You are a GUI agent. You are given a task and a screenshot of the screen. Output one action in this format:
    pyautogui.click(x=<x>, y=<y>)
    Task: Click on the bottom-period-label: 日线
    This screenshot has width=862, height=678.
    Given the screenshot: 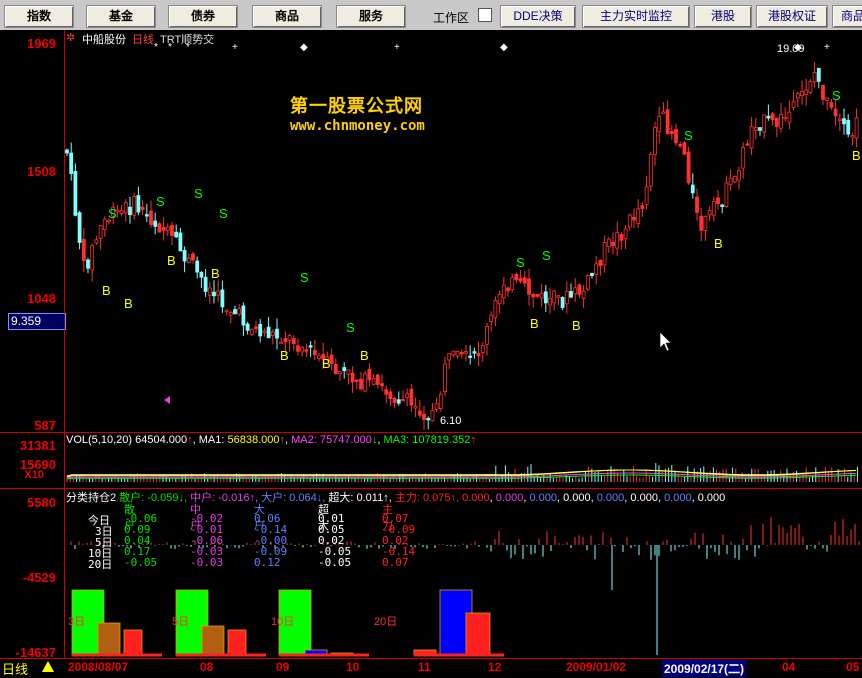 What is the action you would take?
    pyautogui.click(x=15, y=668)
    